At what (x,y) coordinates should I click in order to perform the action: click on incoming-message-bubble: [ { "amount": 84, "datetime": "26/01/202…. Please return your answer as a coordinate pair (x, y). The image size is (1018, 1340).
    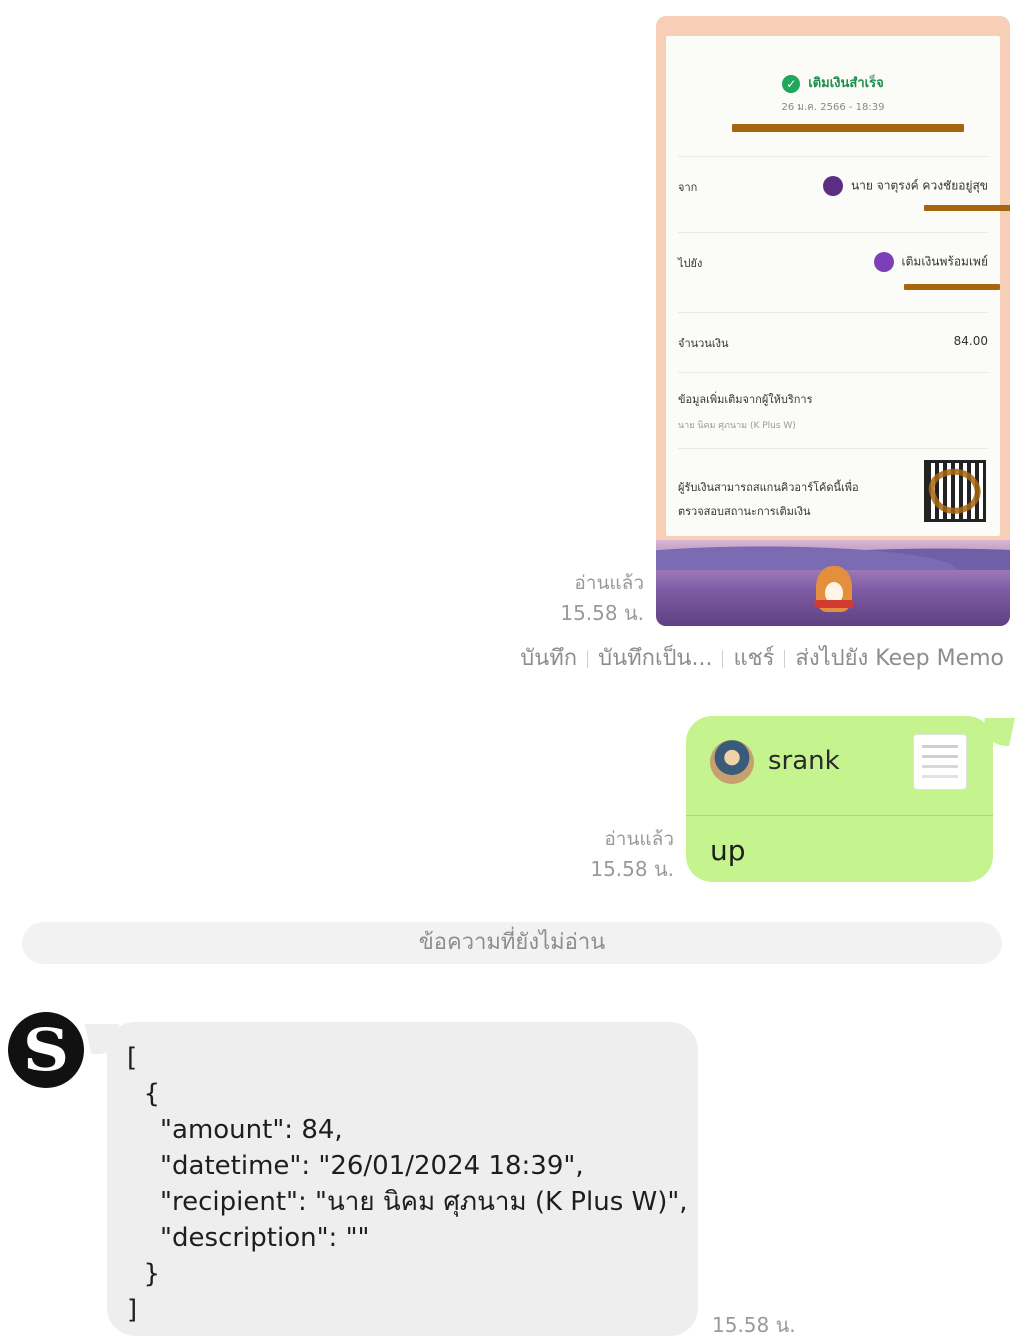
    Looking at the image, I should click on (402, 1179).